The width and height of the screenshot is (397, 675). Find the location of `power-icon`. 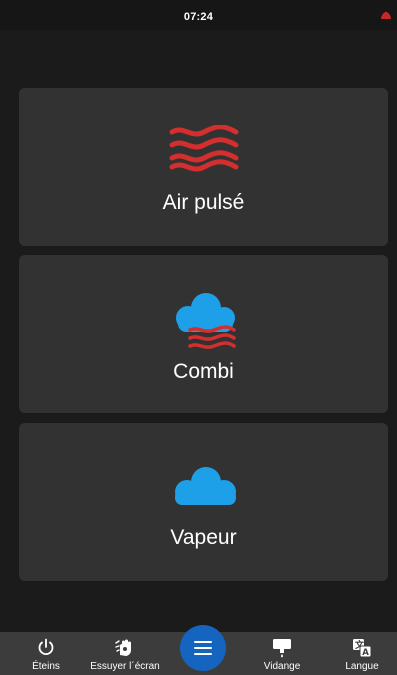

power-icon is located at coordinates (46, 647).